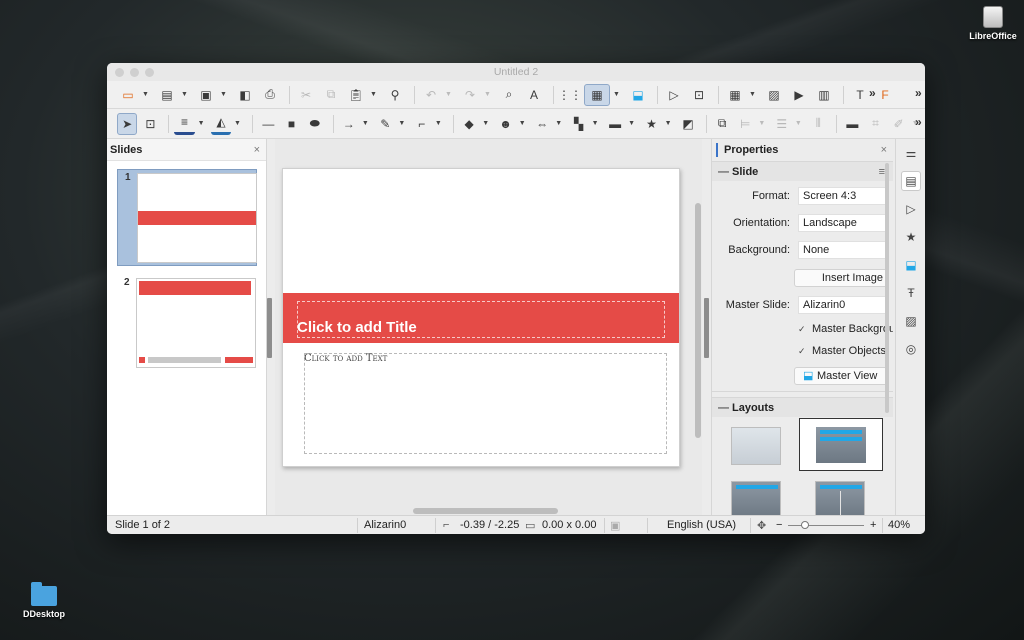 The image size is (1024, 640). What do you see at coordinates (187, 217) in the screenshot?
I see `slide-thumbnail-1: 1` at bounding box center [187, 217].